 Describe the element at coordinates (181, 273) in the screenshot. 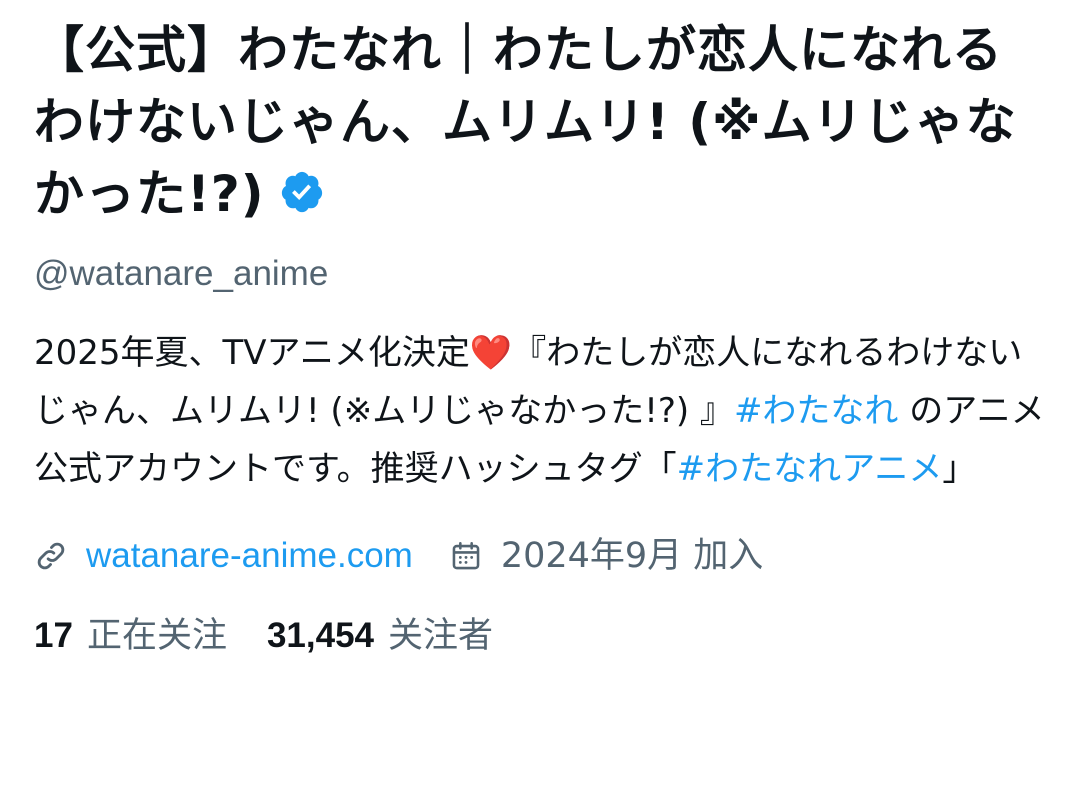

I see `user-handle: @watanare_anime` at that location.